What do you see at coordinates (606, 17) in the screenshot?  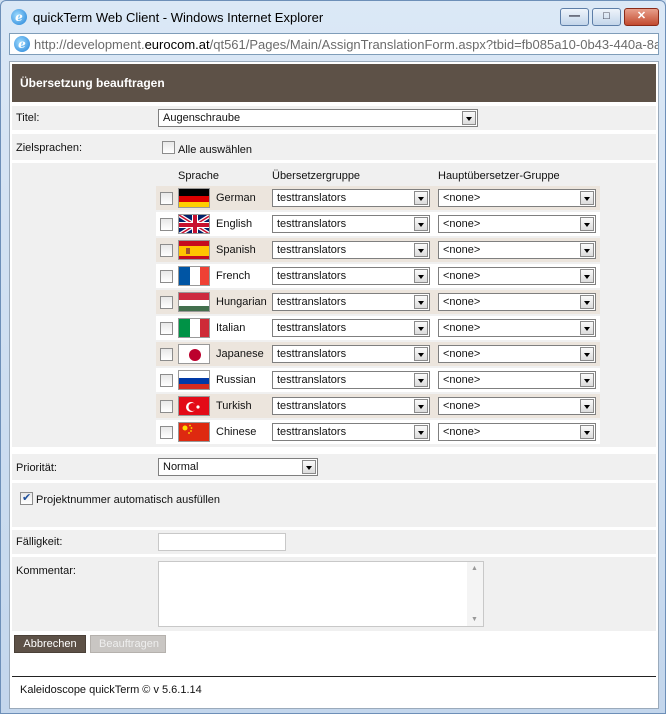 I see `maximize-icon: □` at bounding box center [606, 17].